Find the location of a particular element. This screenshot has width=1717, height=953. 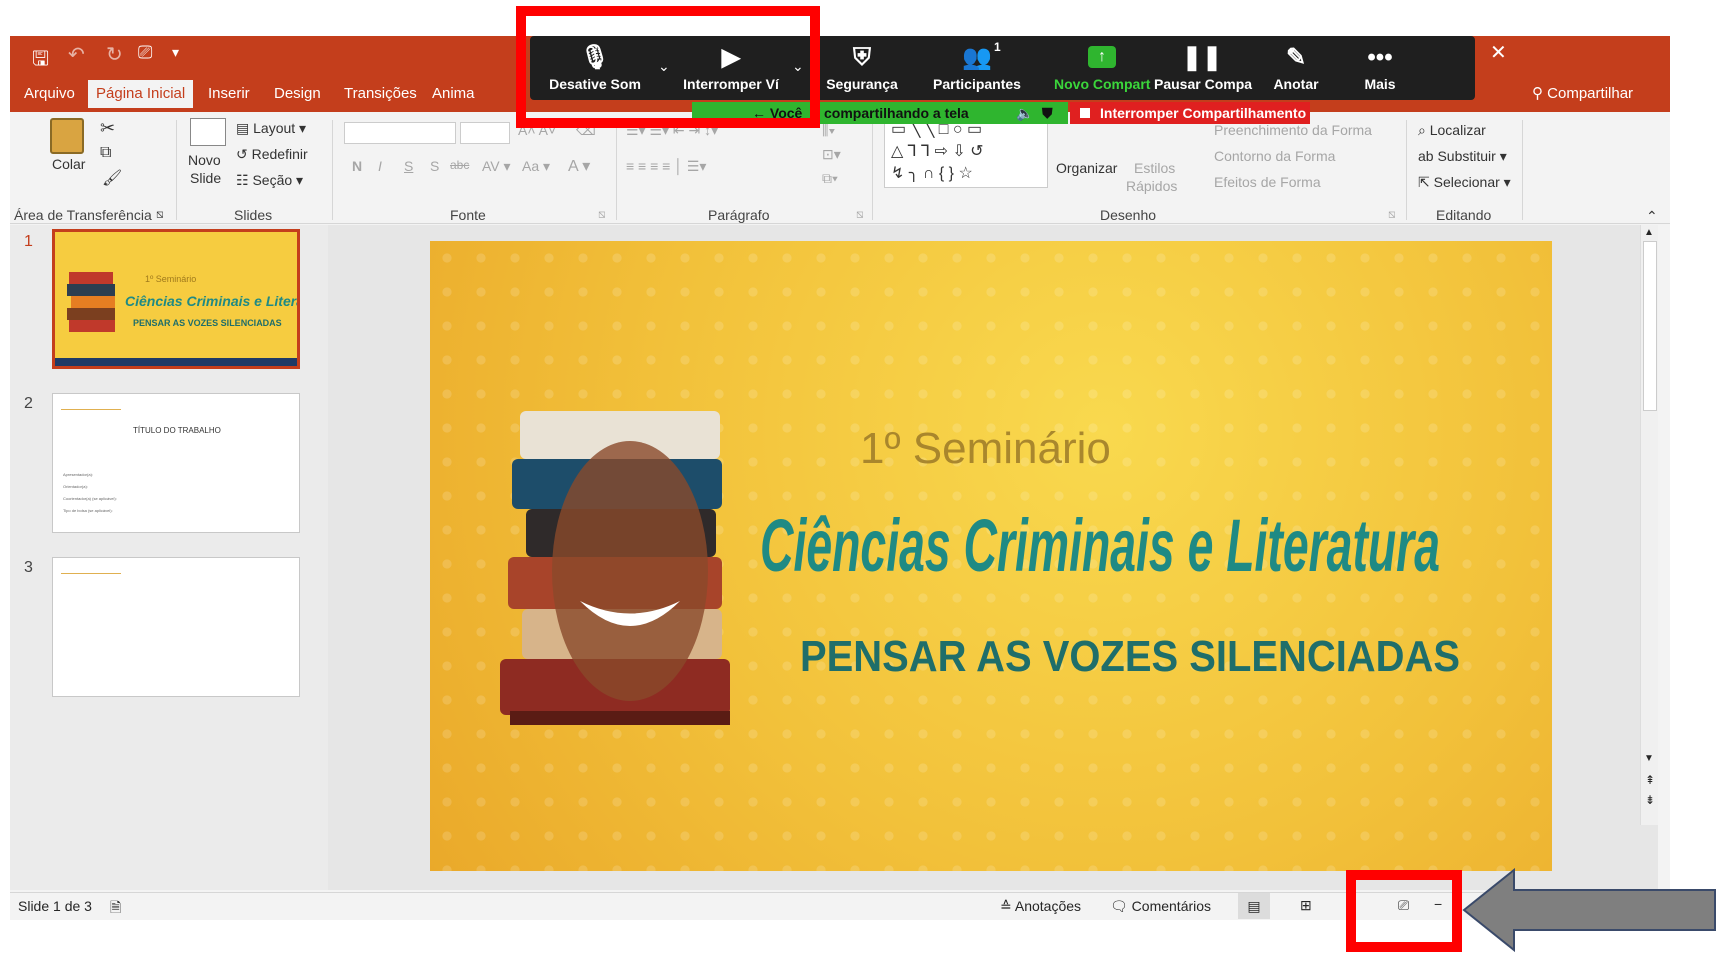

format-painter-icon: 🖌 is located at coordinates (112, 178).